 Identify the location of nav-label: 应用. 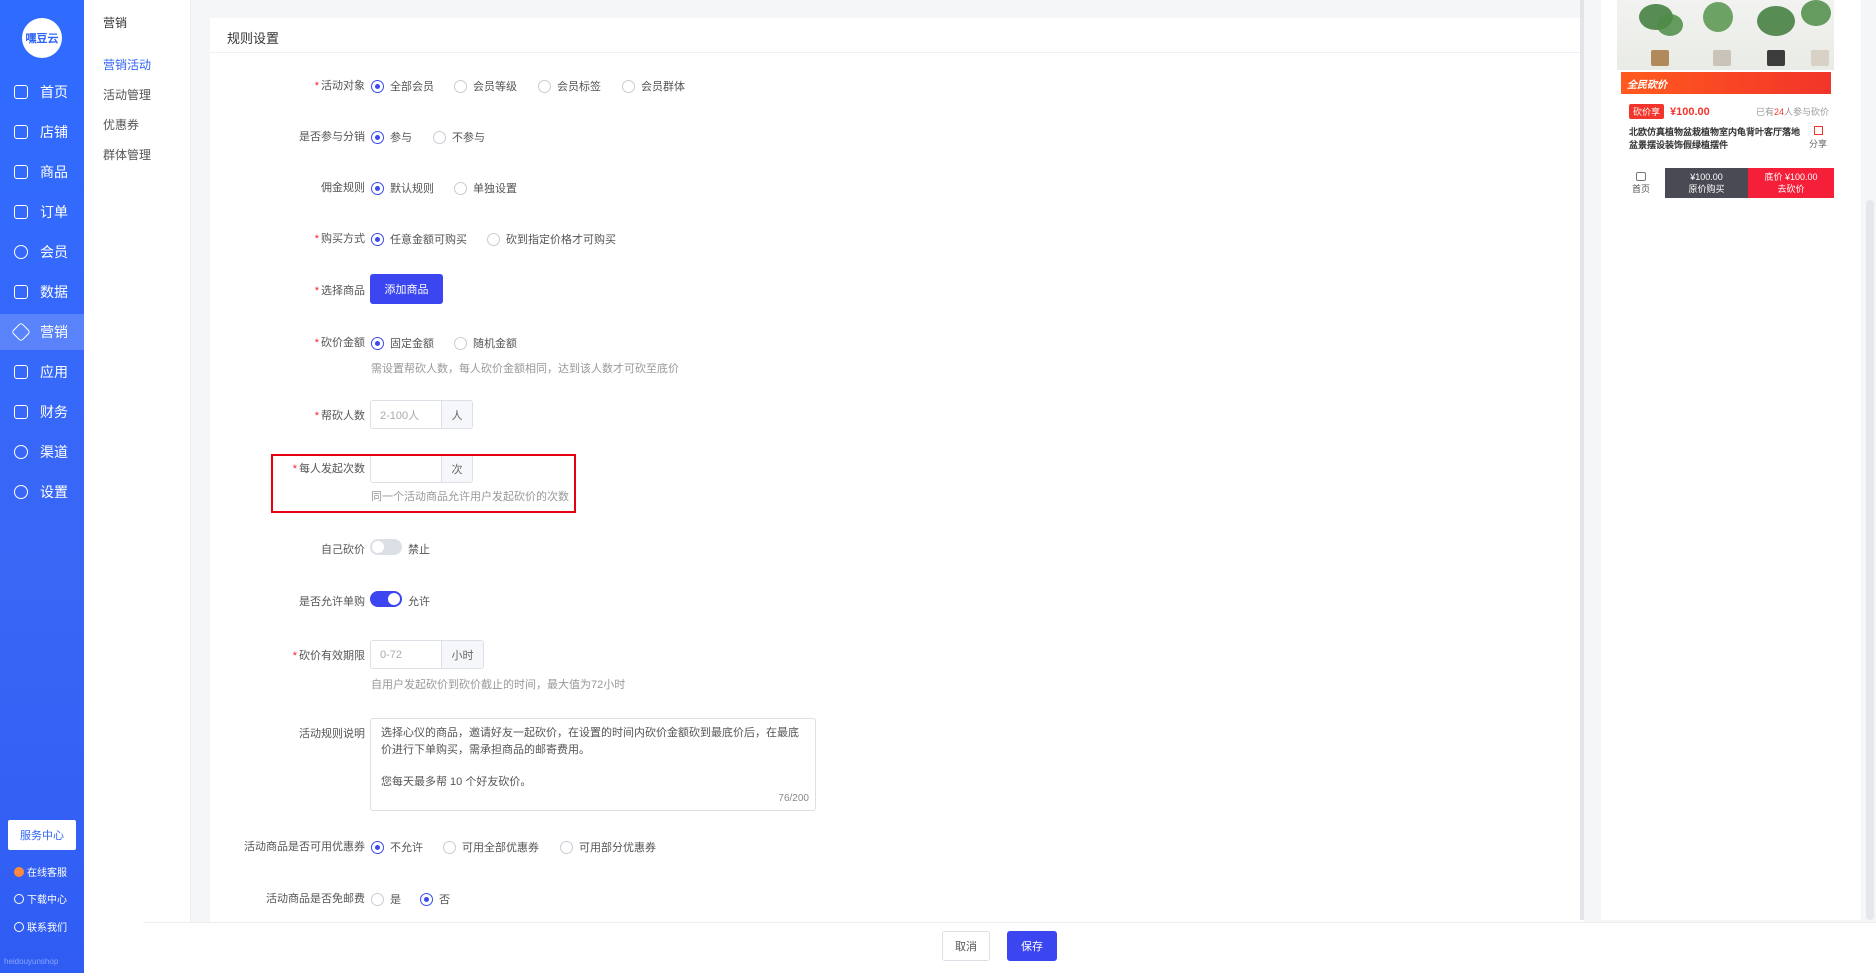
(54, 372).